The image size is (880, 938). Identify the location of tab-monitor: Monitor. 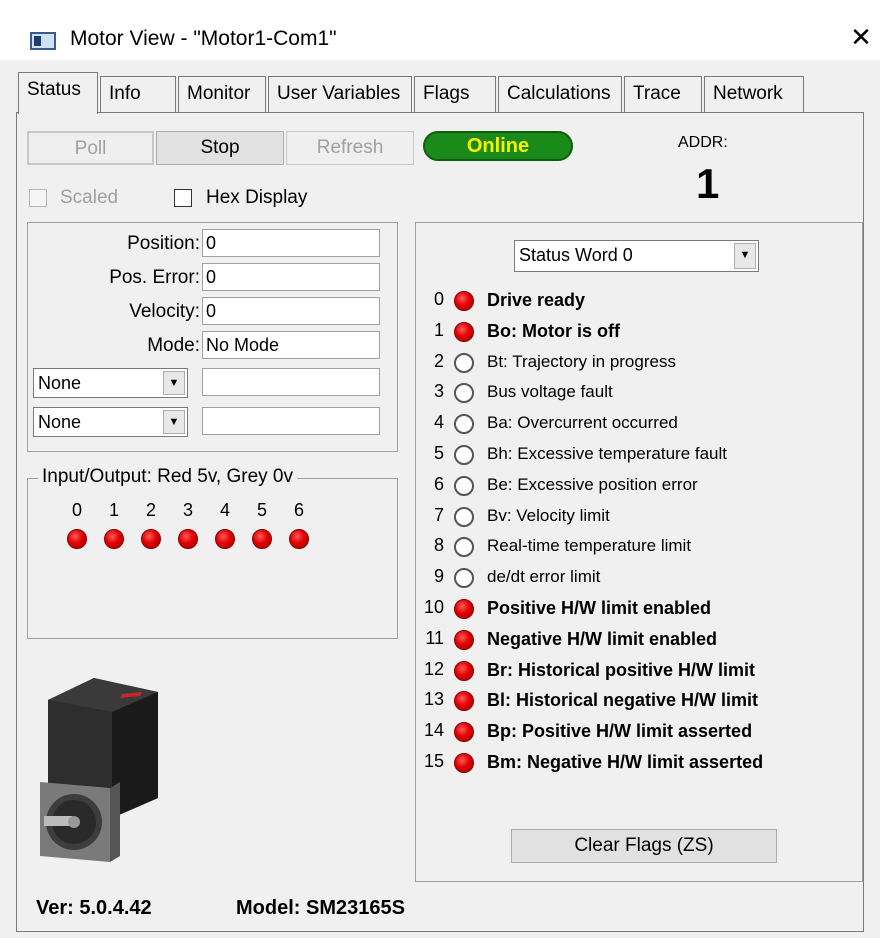
(222, 94).